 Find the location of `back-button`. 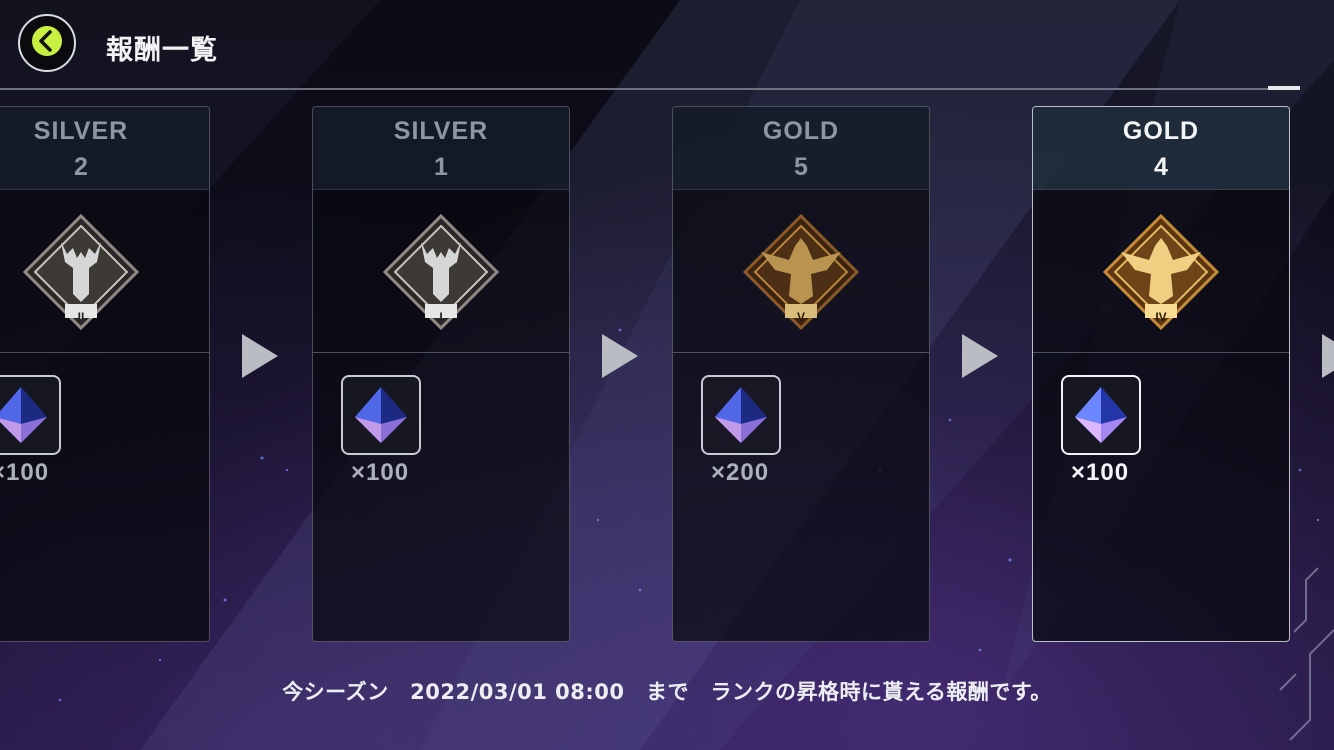

back-button is located at coordinates (47, 43).